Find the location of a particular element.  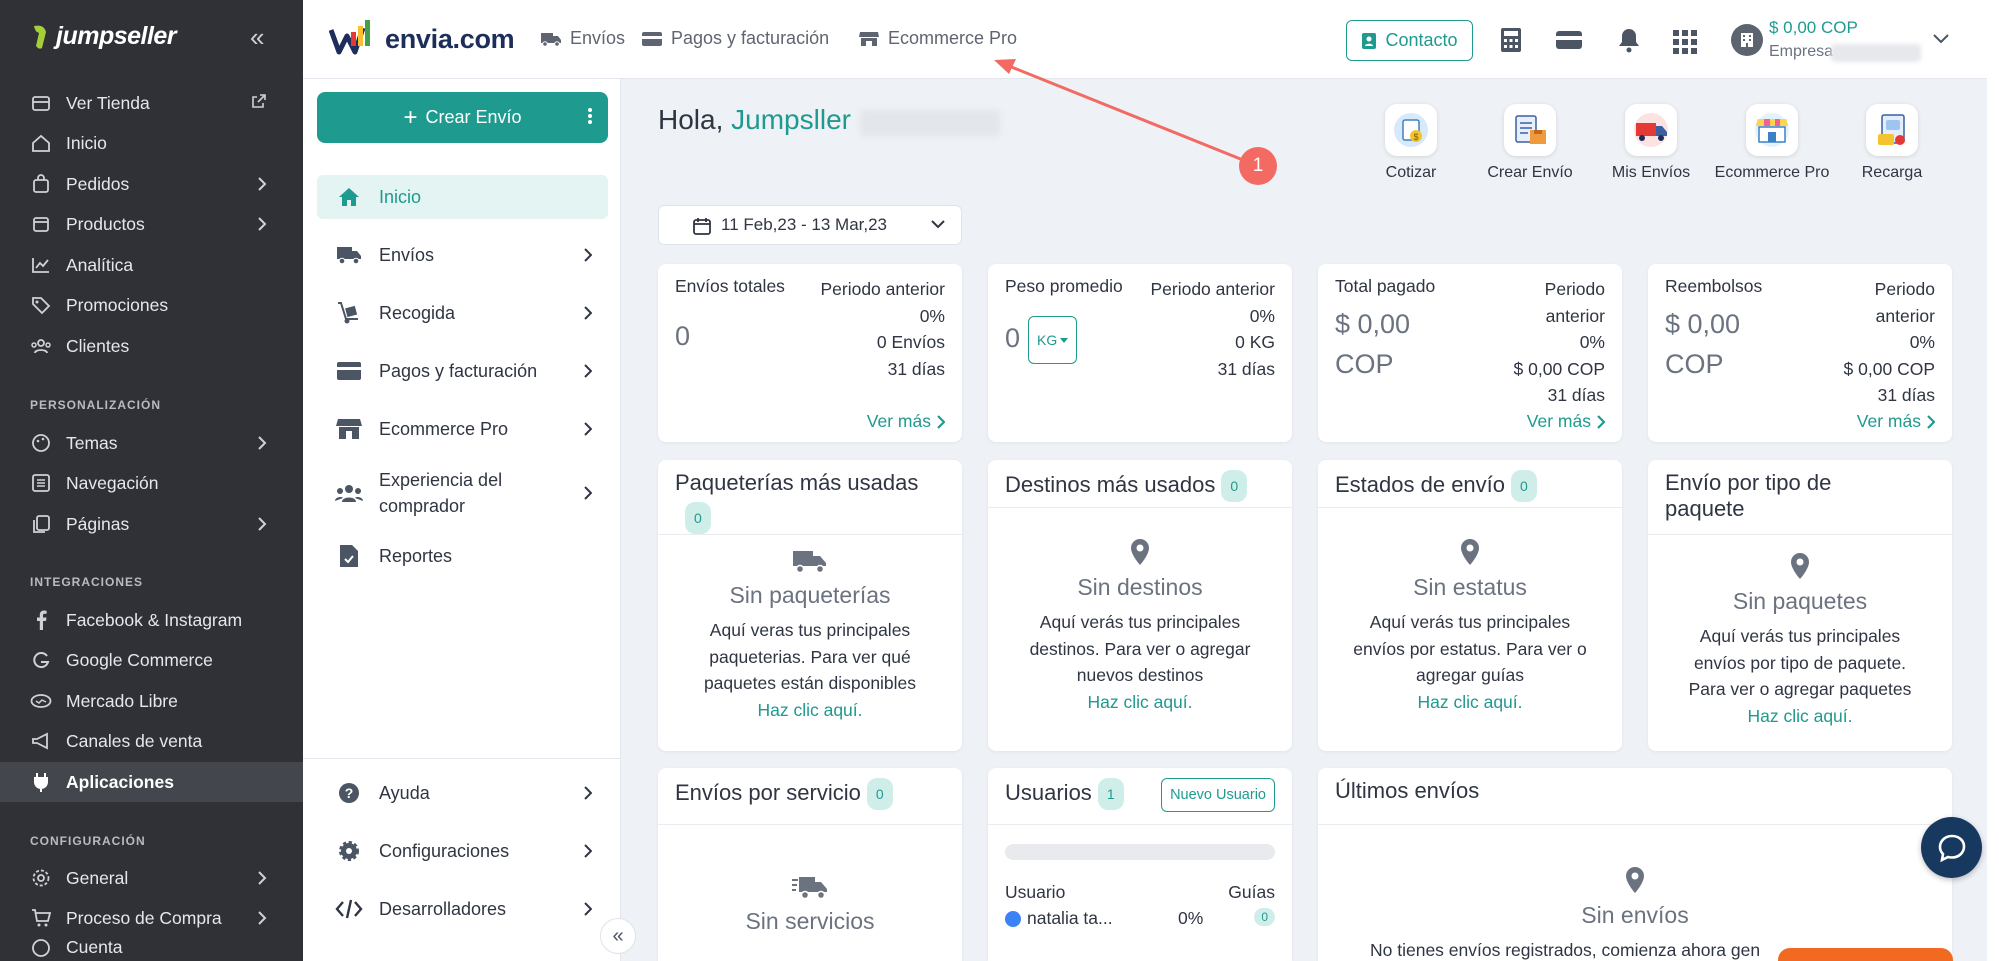

topnav-envios: Envíos is located at coordinates (582, 38).